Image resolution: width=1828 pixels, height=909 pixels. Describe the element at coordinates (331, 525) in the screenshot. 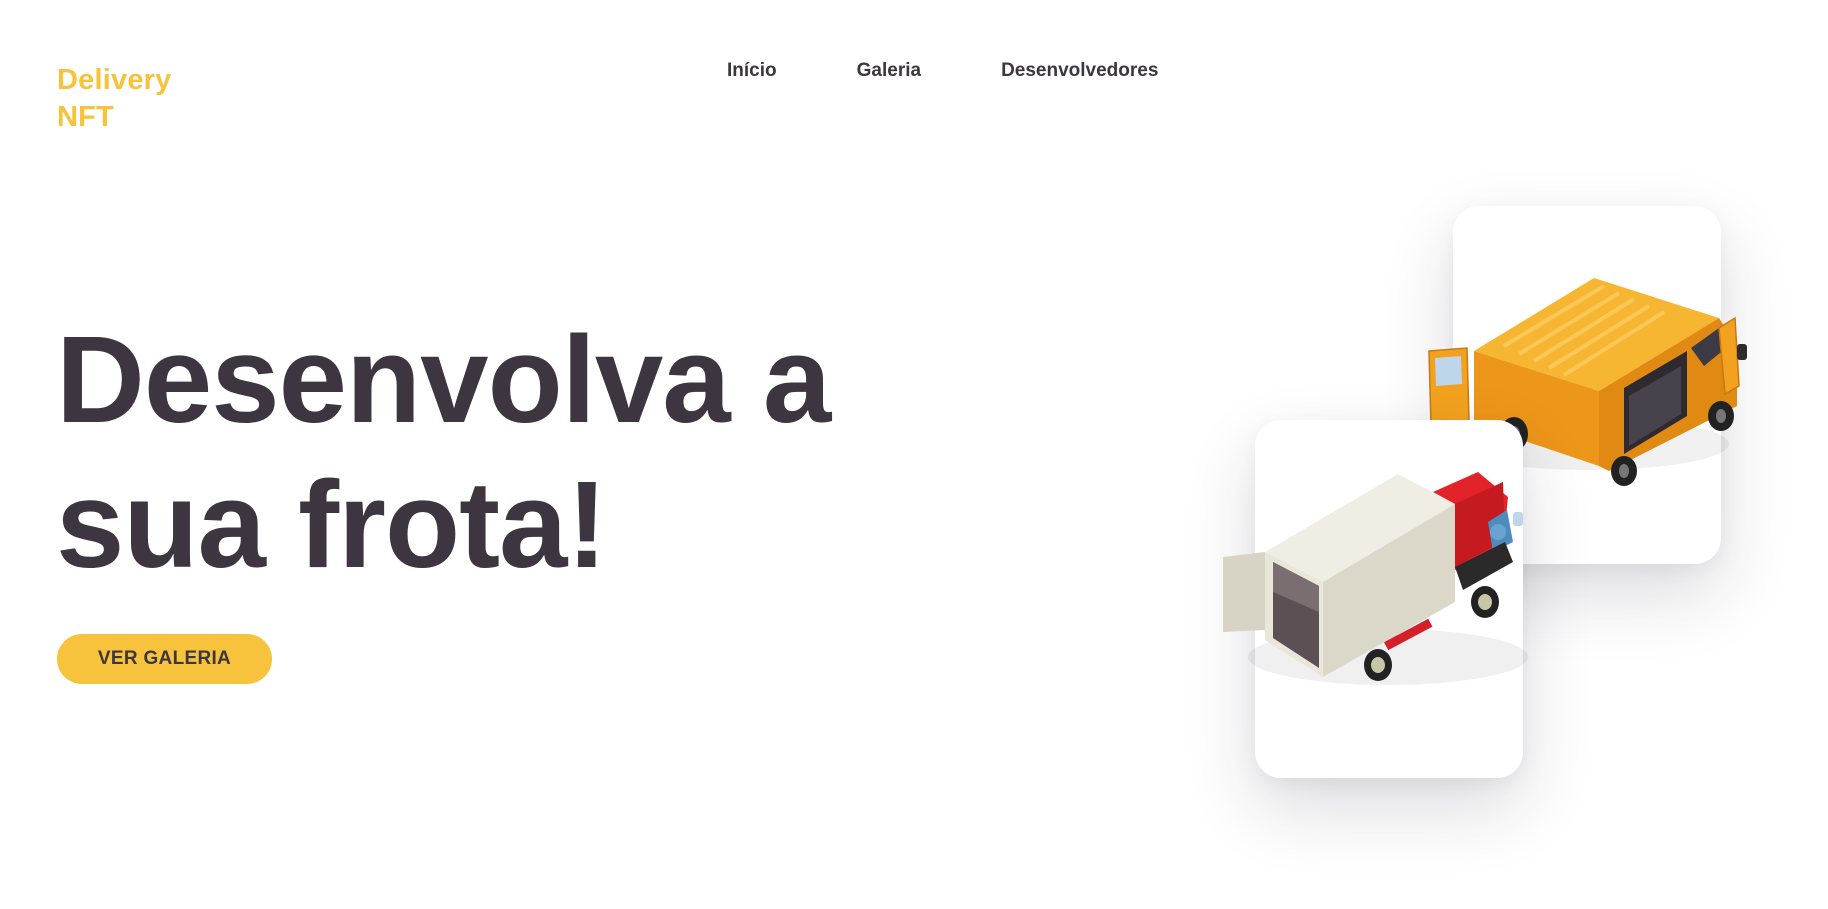

I see `hero-title-line-2: sua frota!` at that location.